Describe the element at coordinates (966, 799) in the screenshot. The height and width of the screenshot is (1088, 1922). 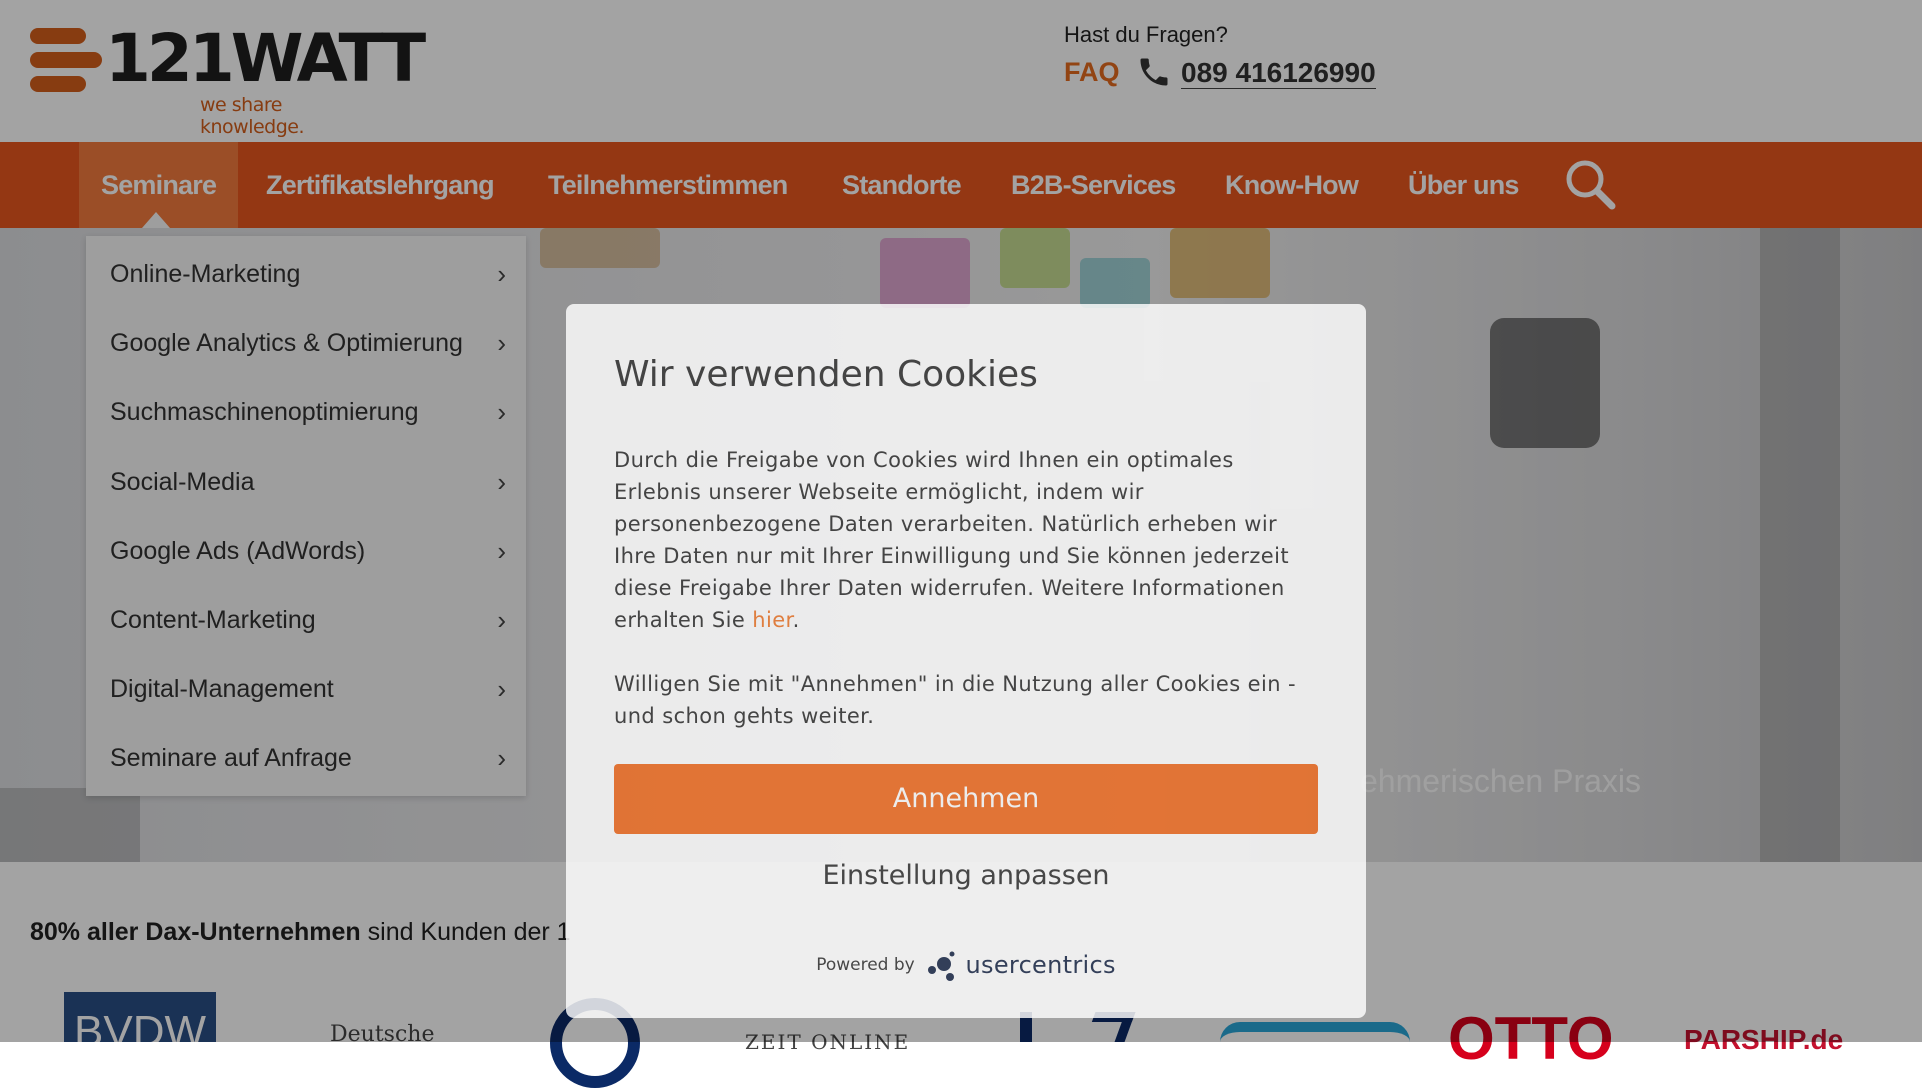
I see `accept-button: Annehmen` at that location.